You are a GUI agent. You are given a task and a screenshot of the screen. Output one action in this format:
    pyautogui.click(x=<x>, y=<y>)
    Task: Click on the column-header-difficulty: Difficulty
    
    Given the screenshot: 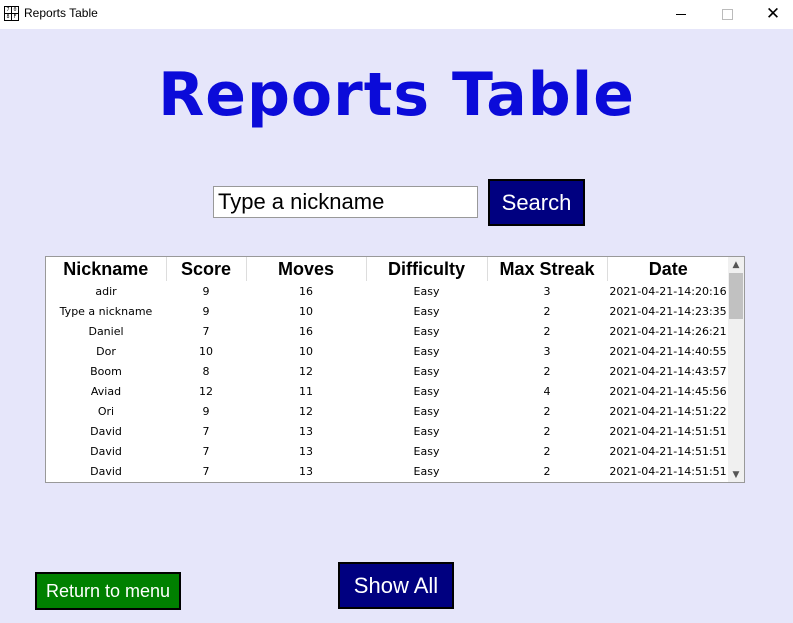 What is the action you would take?
    pyautogui.click(x=427, y=269)
    